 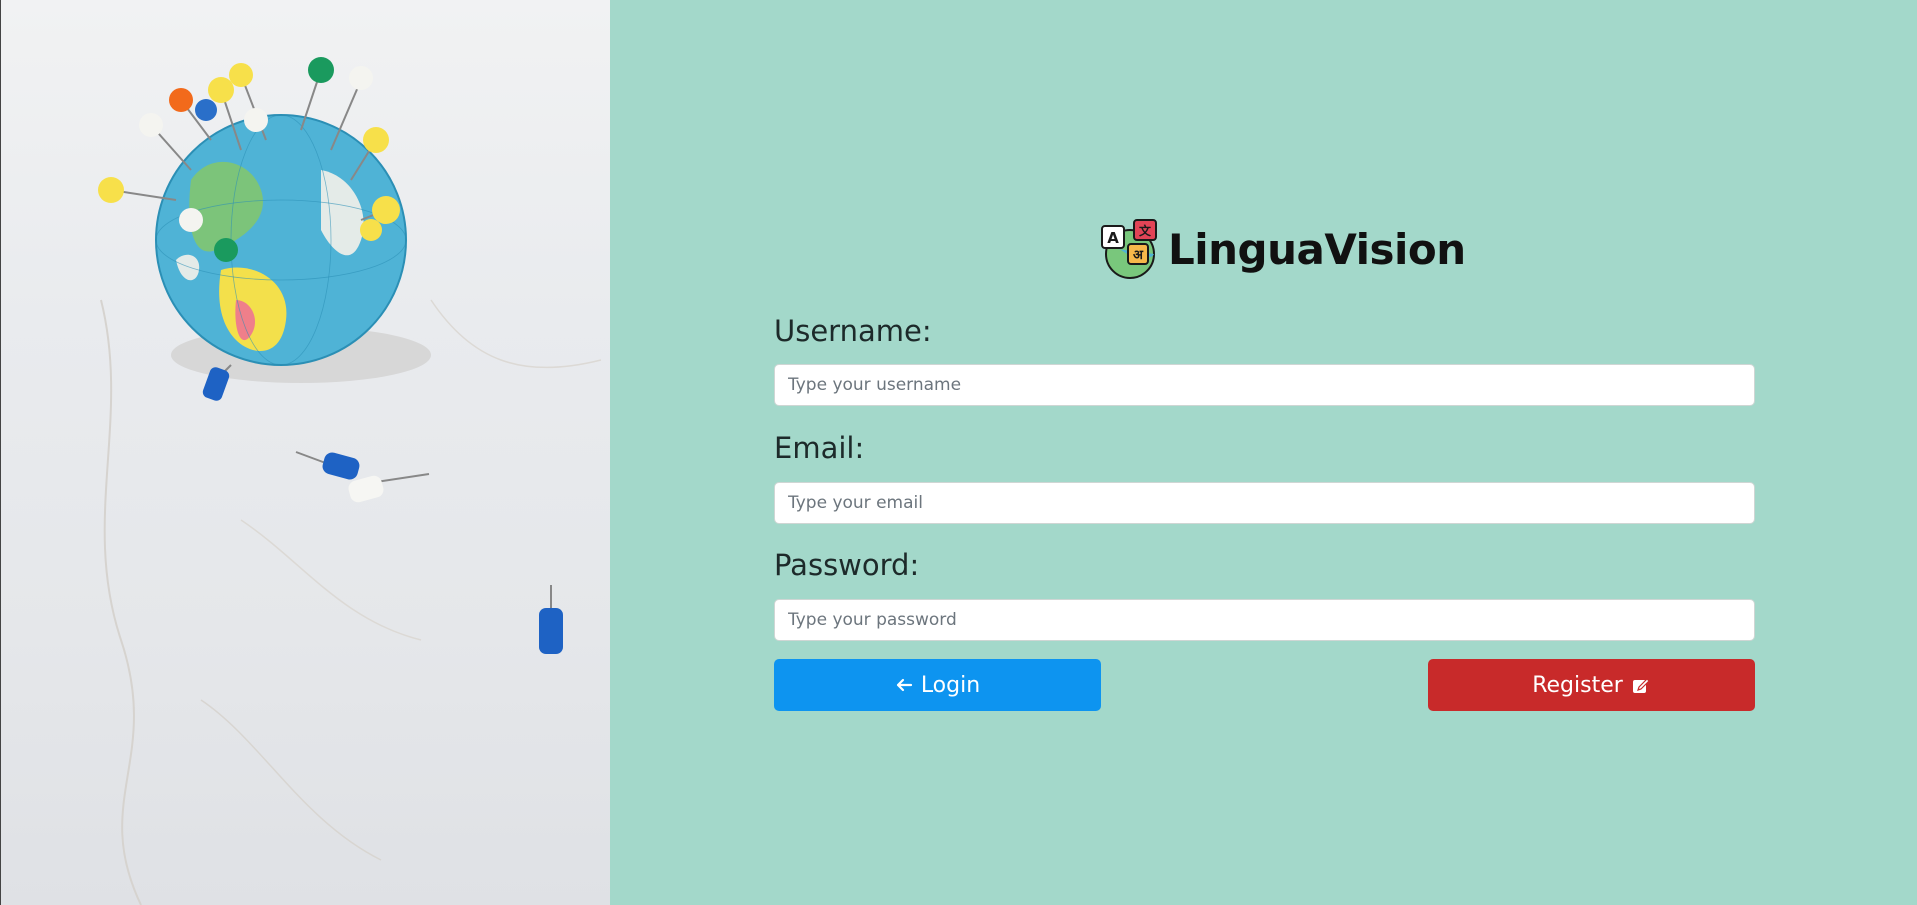 I want to click on login-button: Login, so click(x=937, y=685).